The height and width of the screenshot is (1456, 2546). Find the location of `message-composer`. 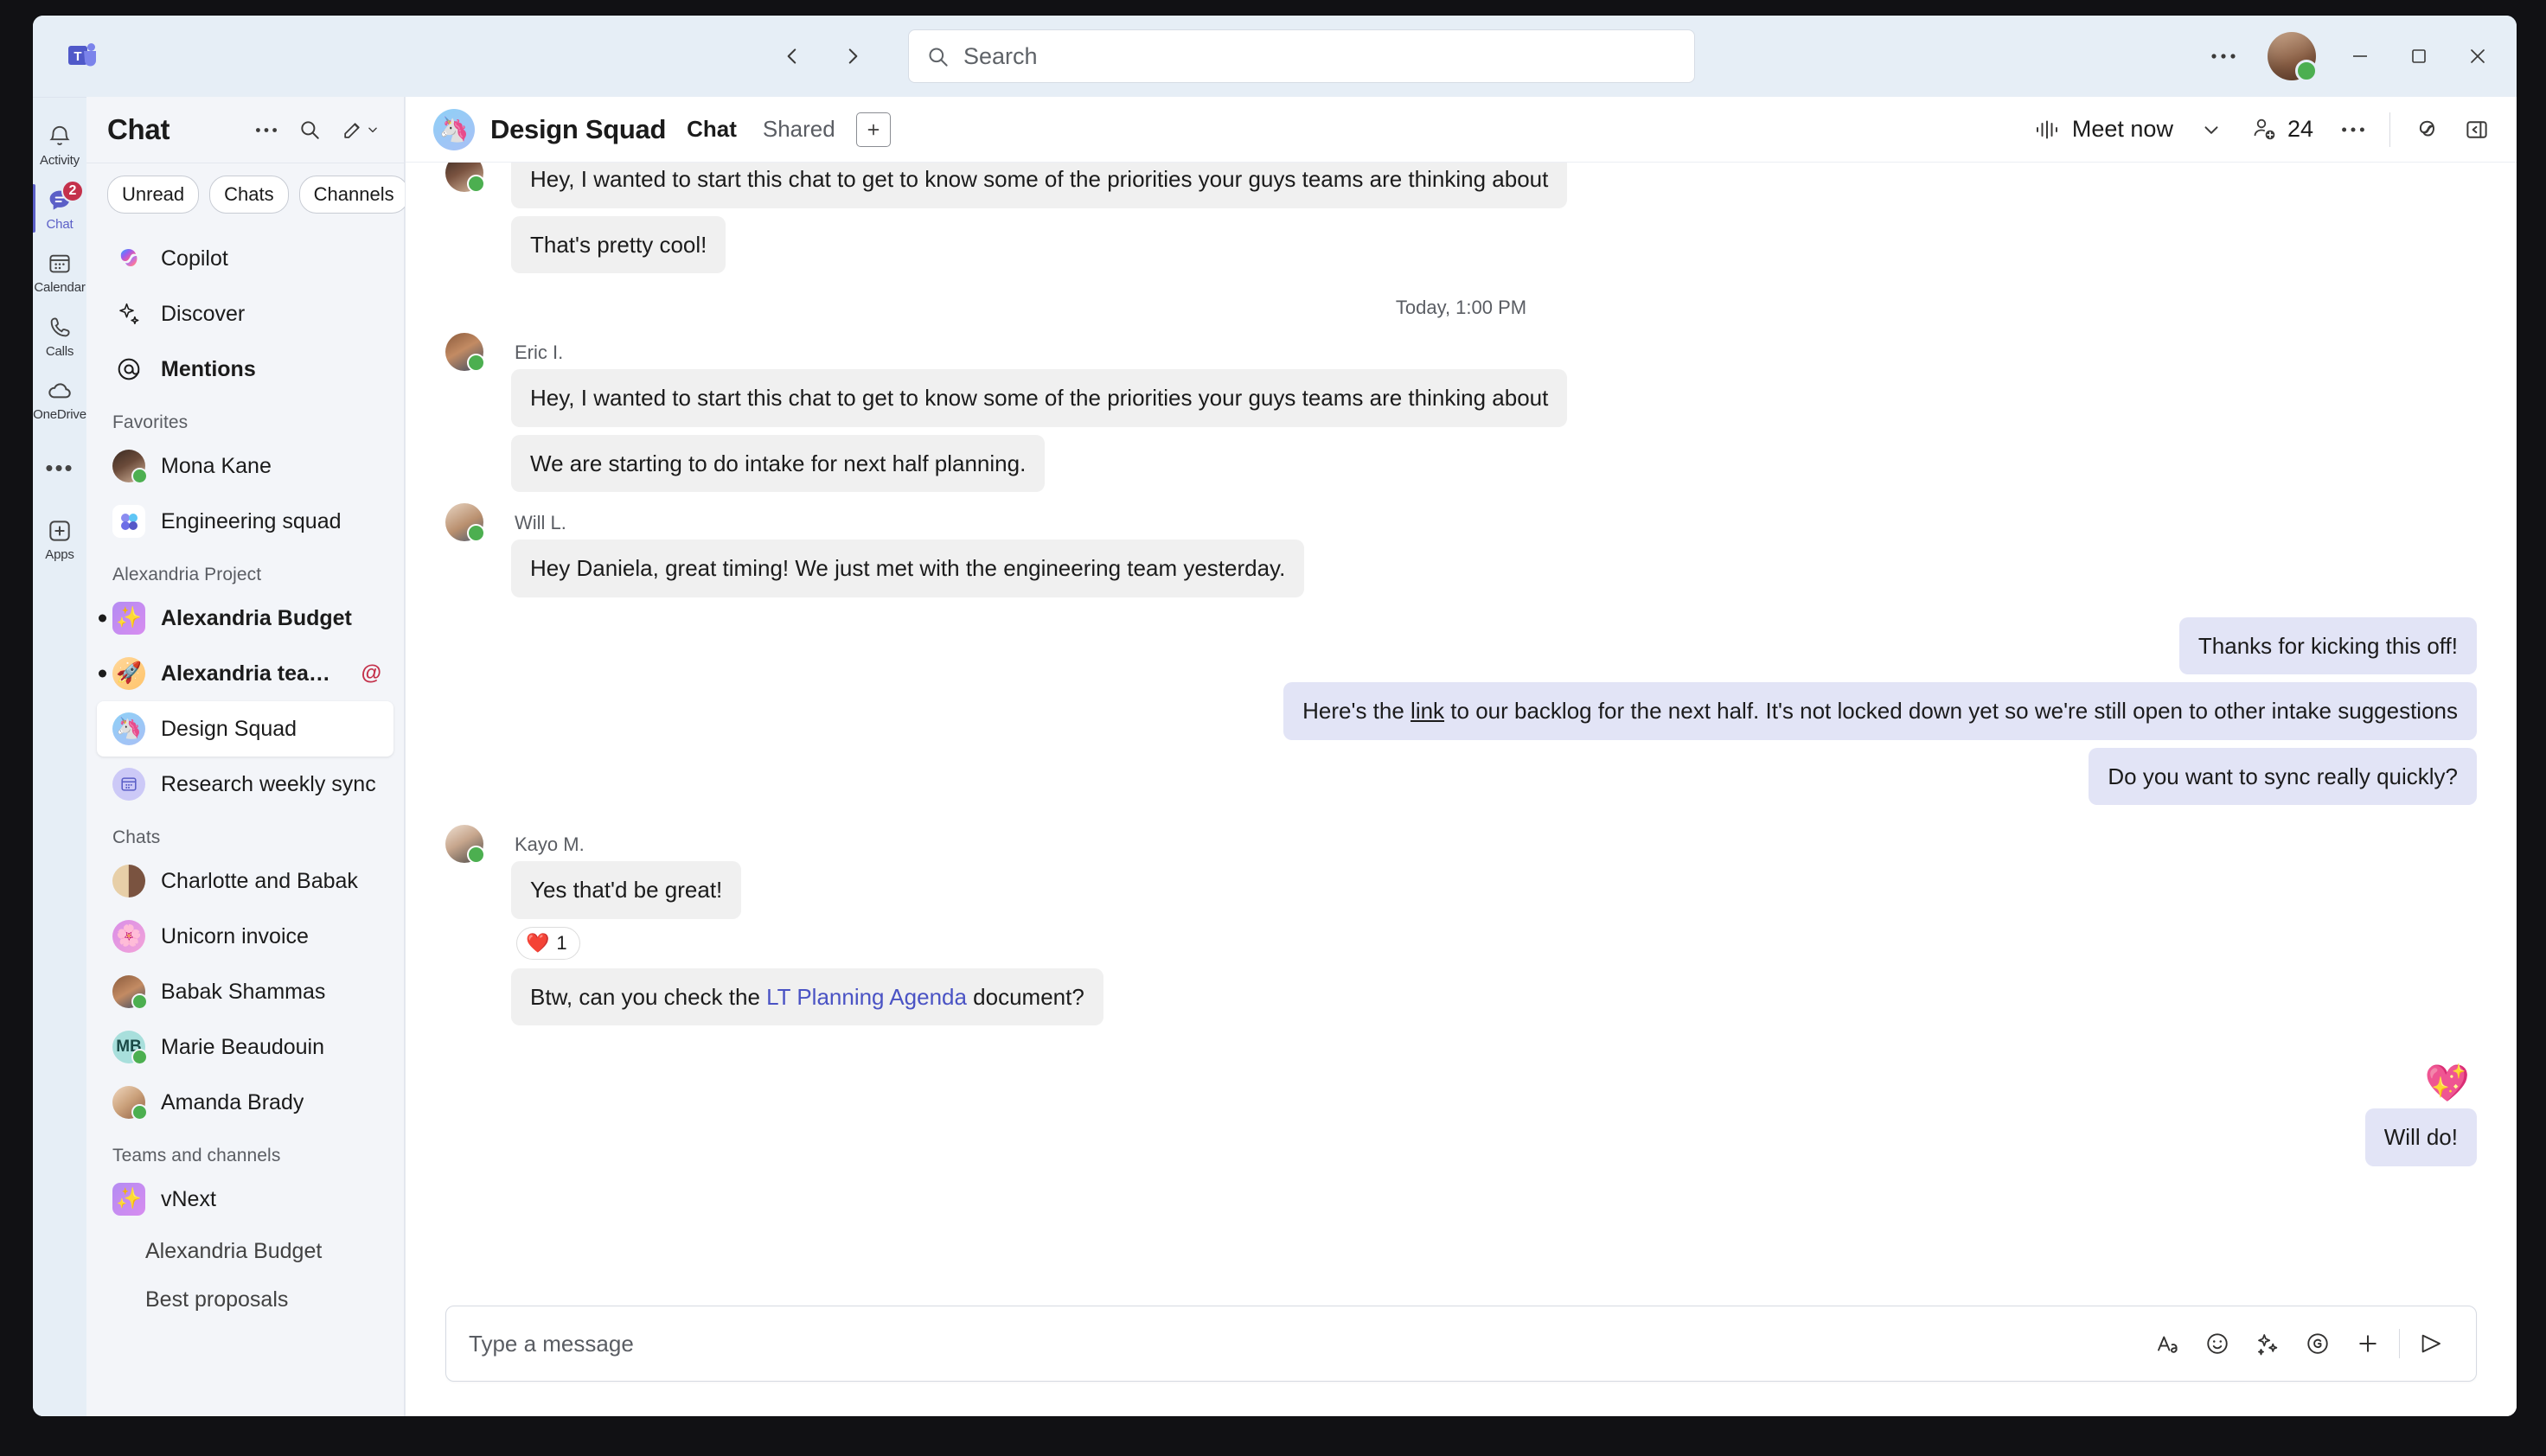

message-composer is located at coordinates (1461, 1344).